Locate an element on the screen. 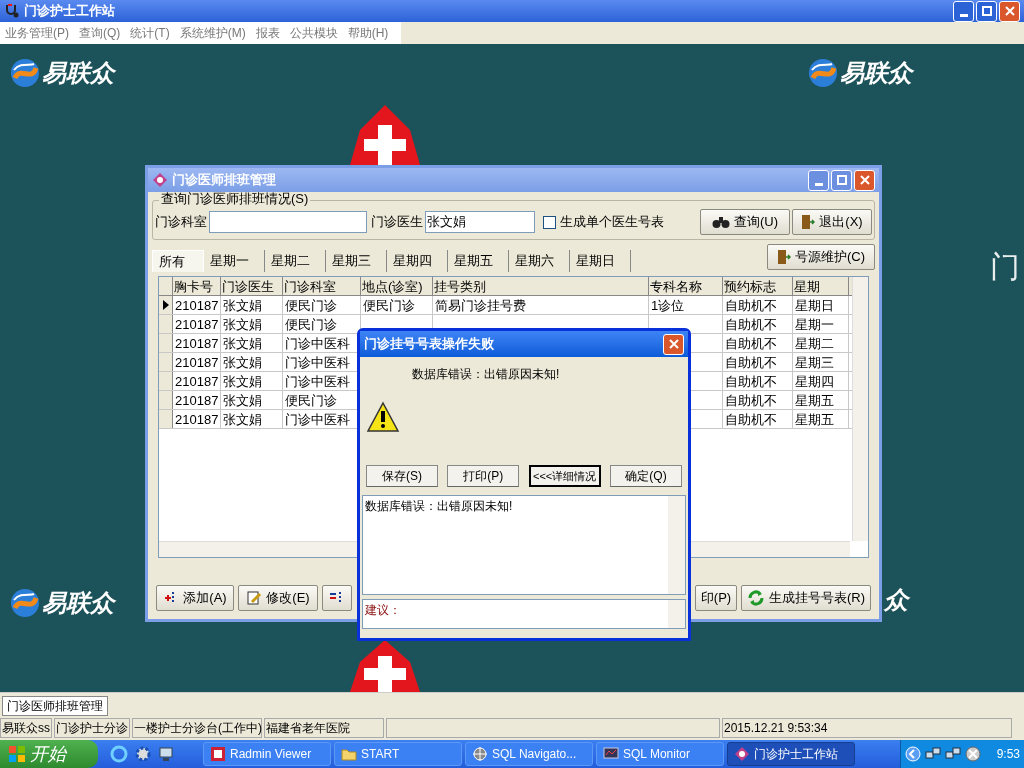 Image resolution: width=1024 pixels, height=768 pixels. checkbox is located at coordinates (549, 222).